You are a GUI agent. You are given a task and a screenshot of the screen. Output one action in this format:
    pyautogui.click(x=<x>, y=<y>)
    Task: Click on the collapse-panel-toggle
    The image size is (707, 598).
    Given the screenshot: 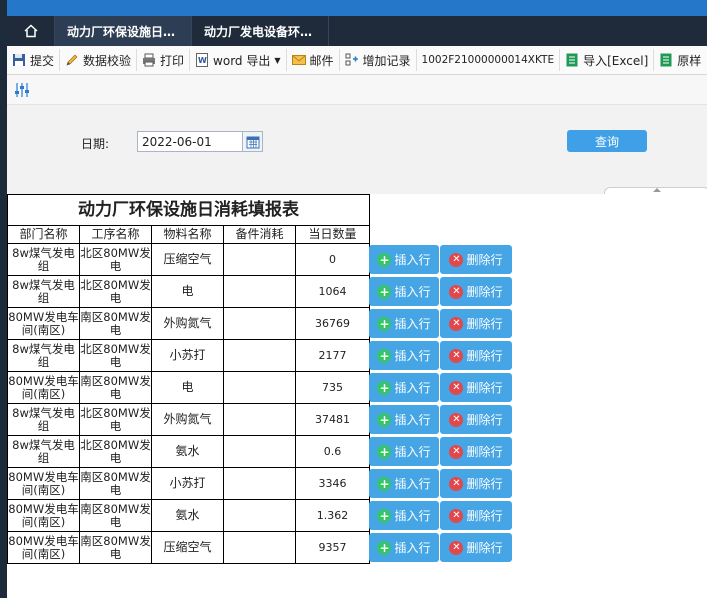 What is the action you would take?
    pyautogui.click(x=655, y=190)
    